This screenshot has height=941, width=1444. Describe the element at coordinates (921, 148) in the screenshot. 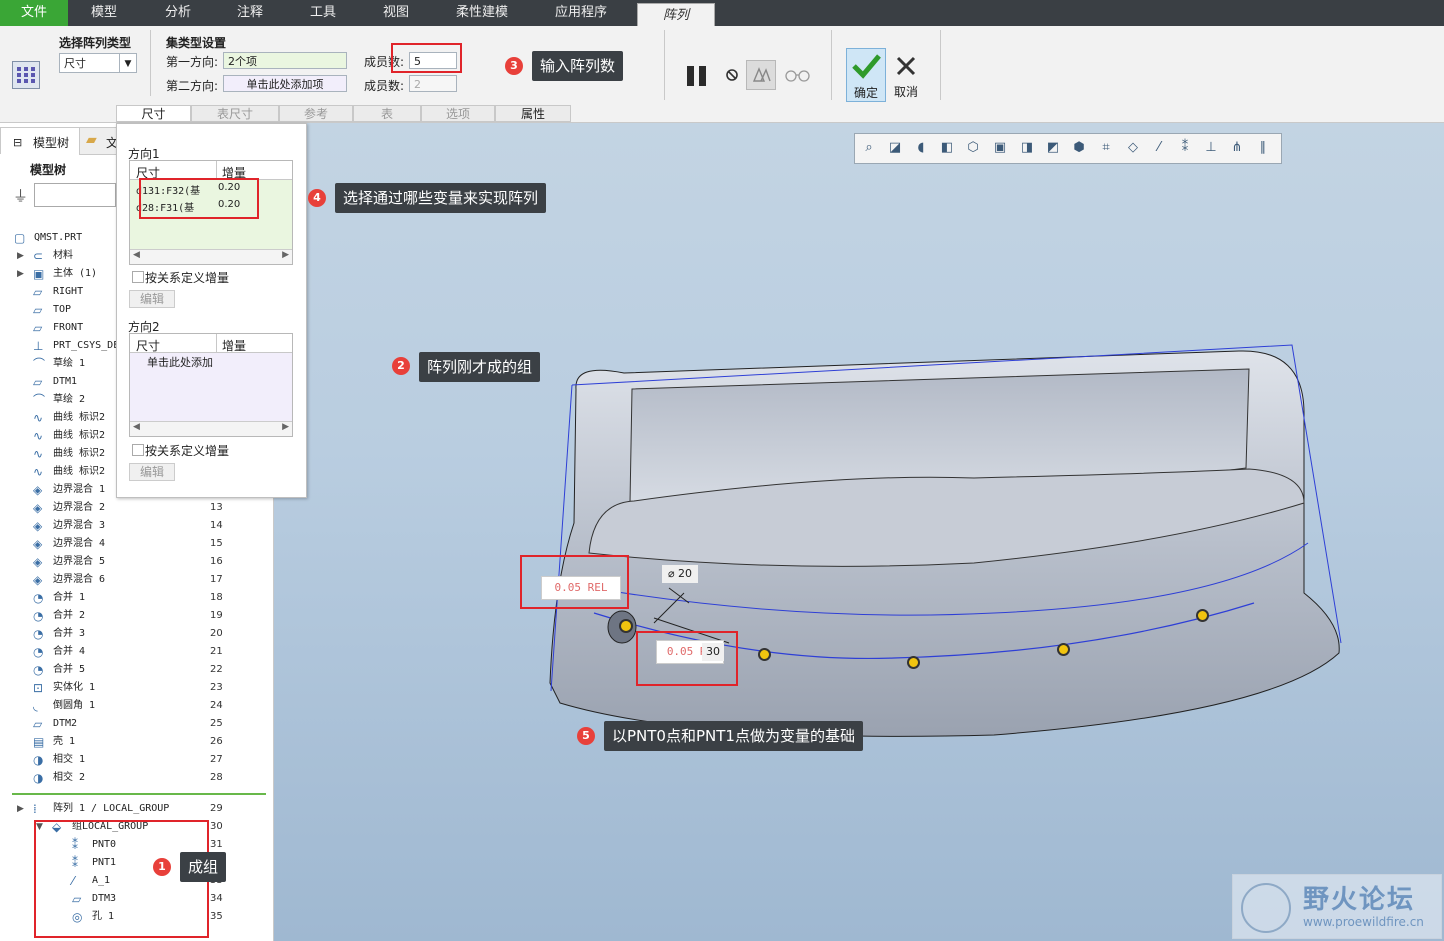

I see `zoom-out-icon: ◖` at that location.